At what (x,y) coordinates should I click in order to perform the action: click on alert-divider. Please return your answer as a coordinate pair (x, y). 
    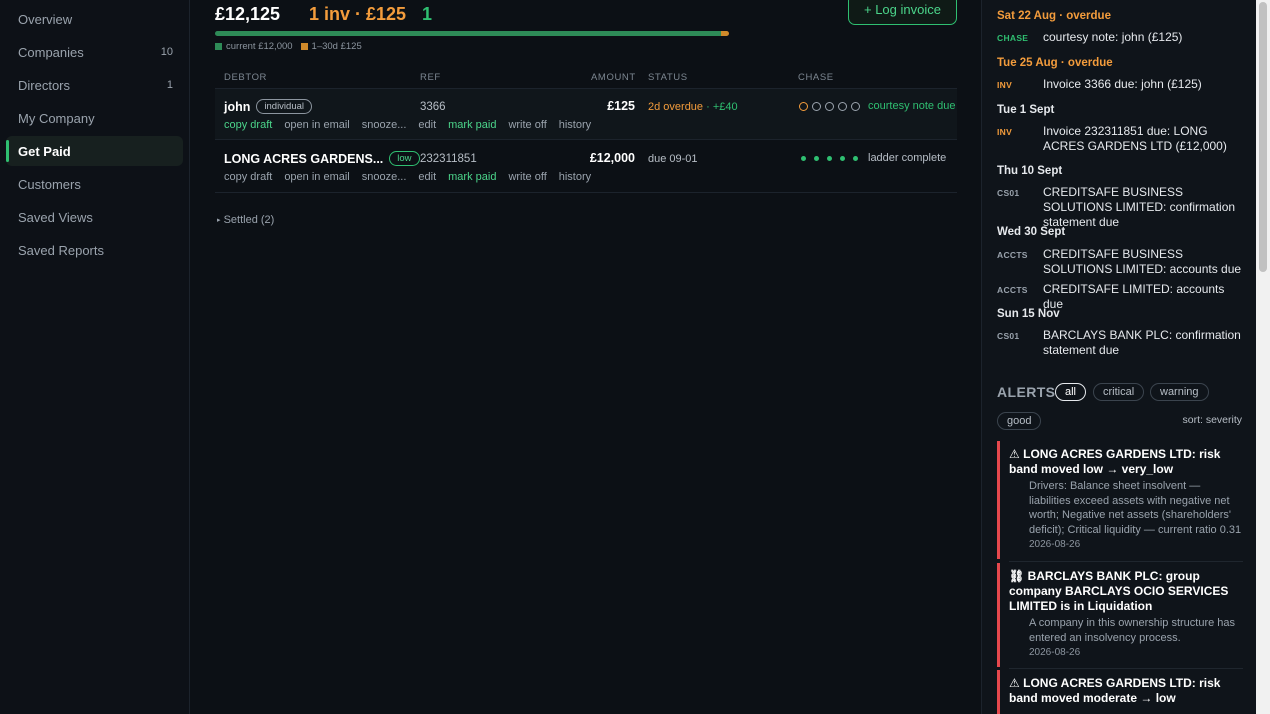
    Looking at the image, I should click on (1126, 668).